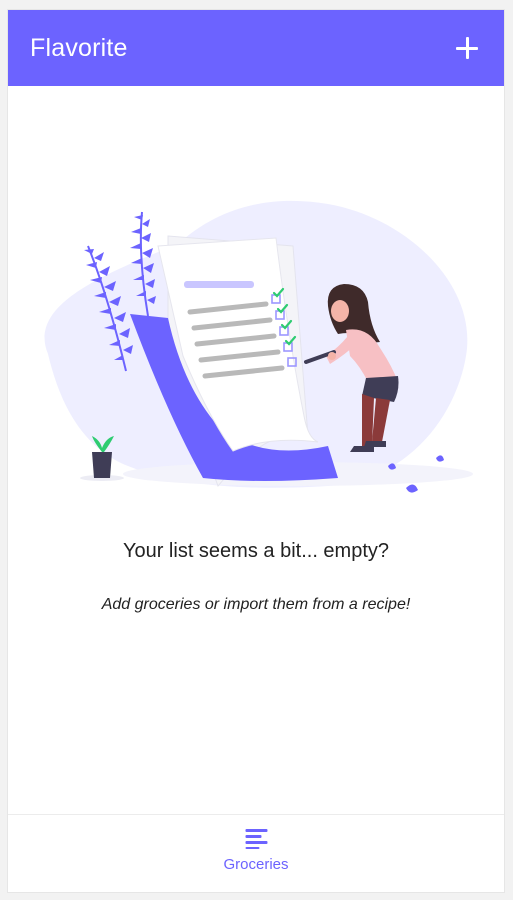 This screenshot has width=513, height=900. Describe the element at coordinates (256, 864) in the screenshot. I see `nav-item-label: Groceries` at that location.